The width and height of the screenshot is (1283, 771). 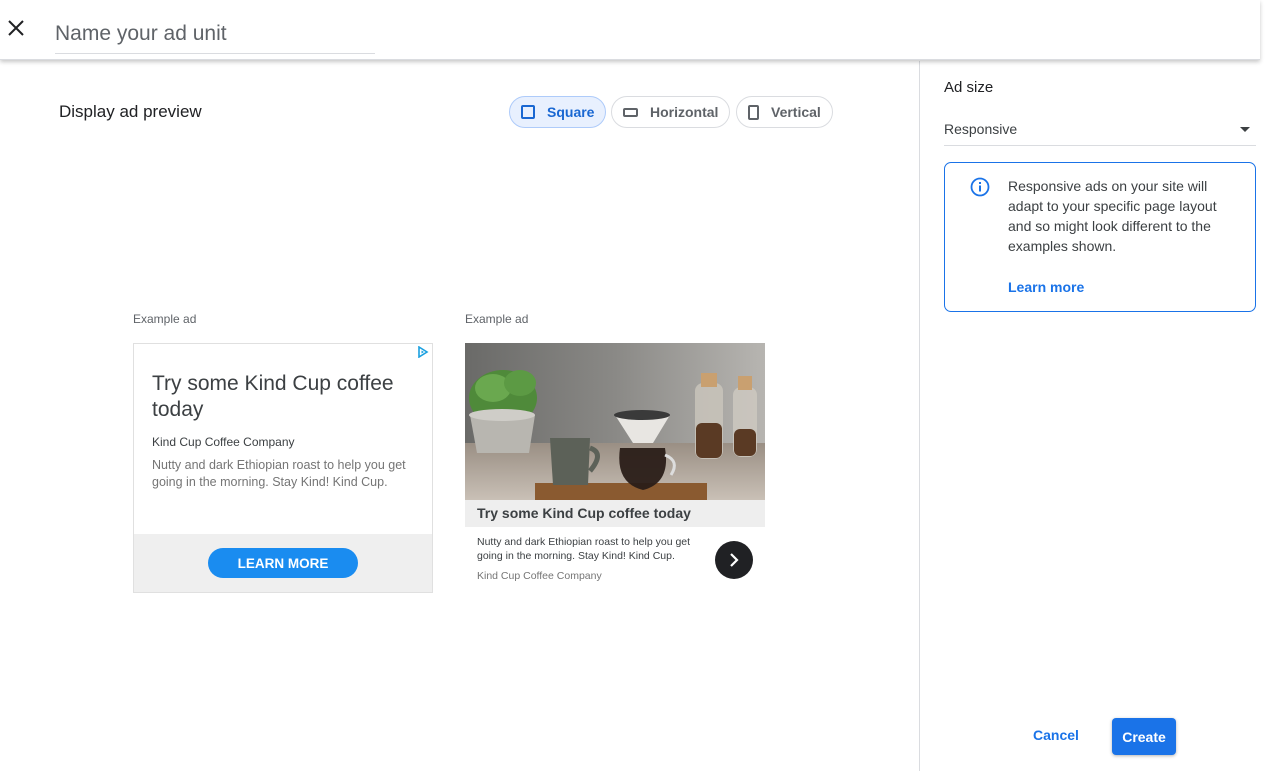 I want to click on cancel-button: Cancel, so click(x=1056, y=735).